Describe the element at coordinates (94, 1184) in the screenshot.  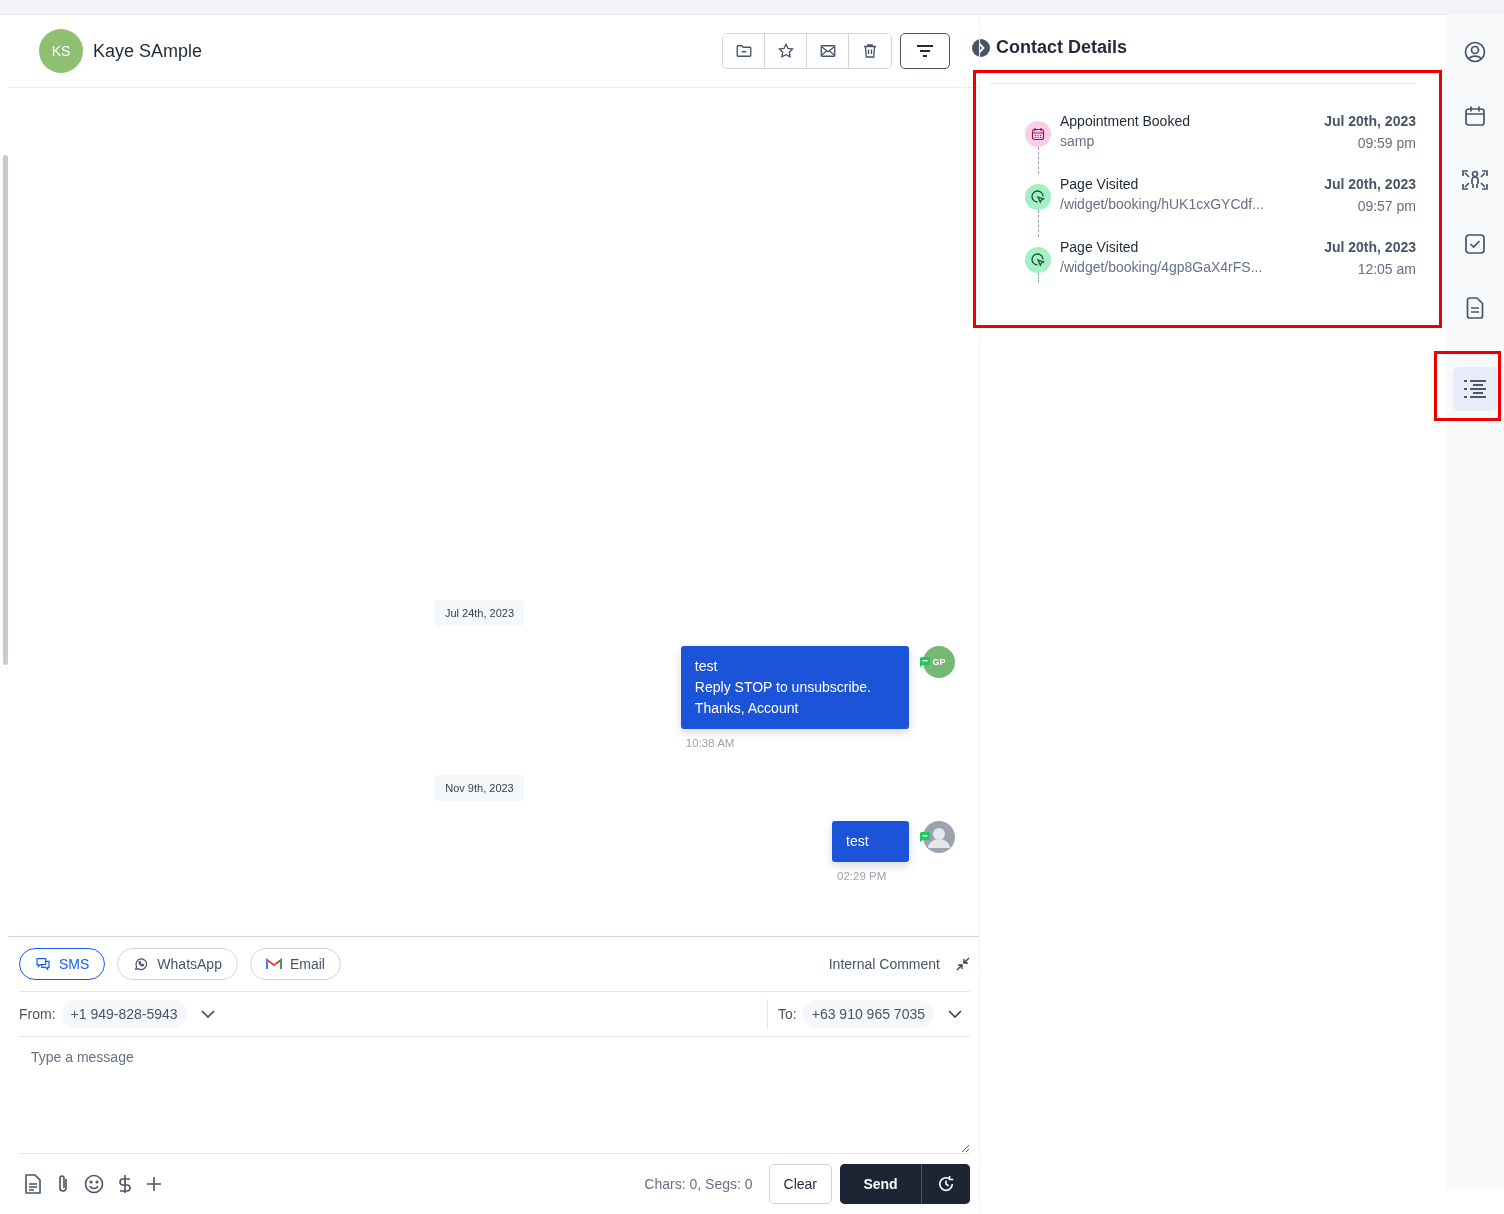
I see `emoji-icon` at that location.